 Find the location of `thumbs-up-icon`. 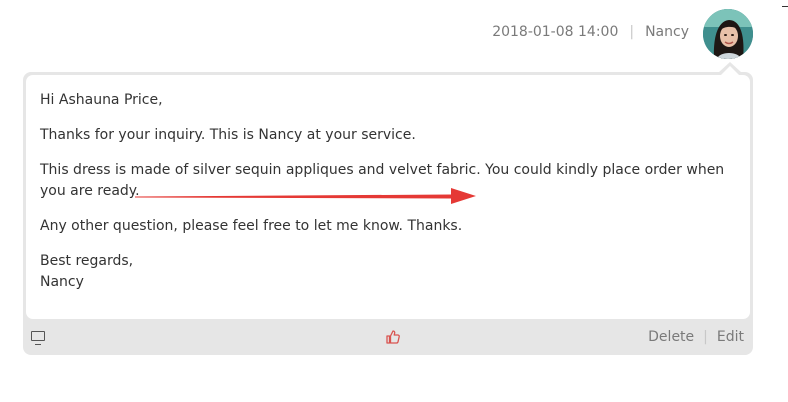

thumbs-up-icon is located at coordinates (393, 337).